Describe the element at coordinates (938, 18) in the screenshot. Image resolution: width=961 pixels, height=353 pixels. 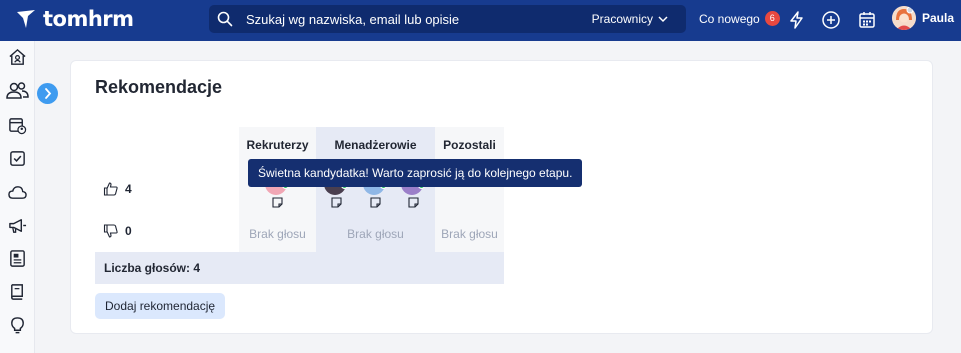
I see `user-name: Paula` at that location.